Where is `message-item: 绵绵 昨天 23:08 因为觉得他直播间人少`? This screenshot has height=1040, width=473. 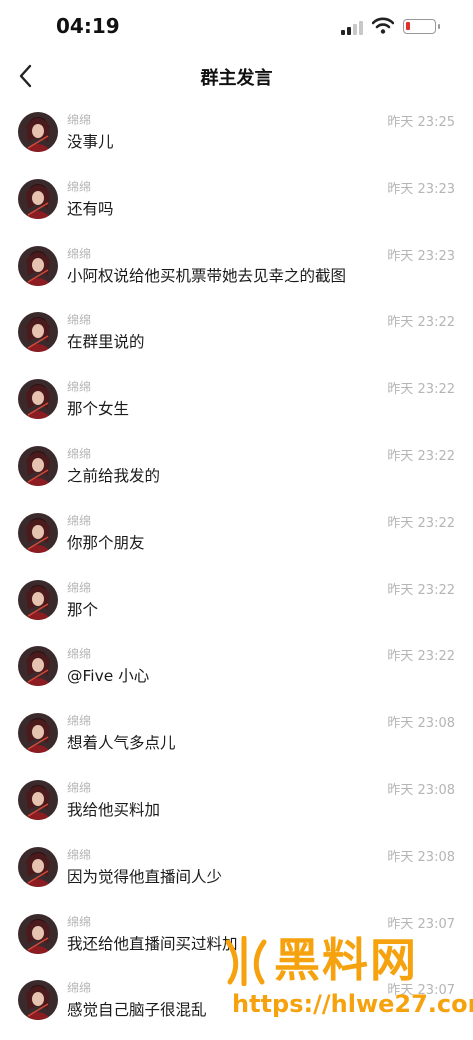
message-item: 绵绵 昨天 23:08 因为觉得他直播间人少 is located at coordinates (236, 873).